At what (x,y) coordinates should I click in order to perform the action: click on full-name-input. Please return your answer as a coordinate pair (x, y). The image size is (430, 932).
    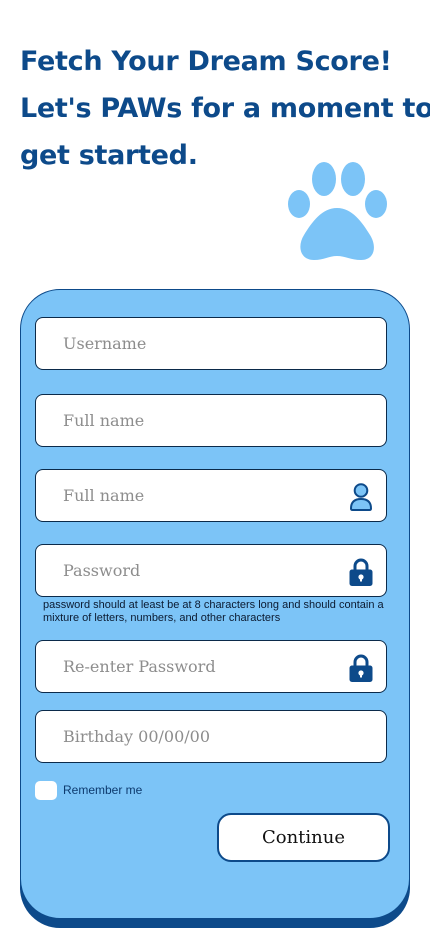
    Looking at the image, I should click on (211, 420).